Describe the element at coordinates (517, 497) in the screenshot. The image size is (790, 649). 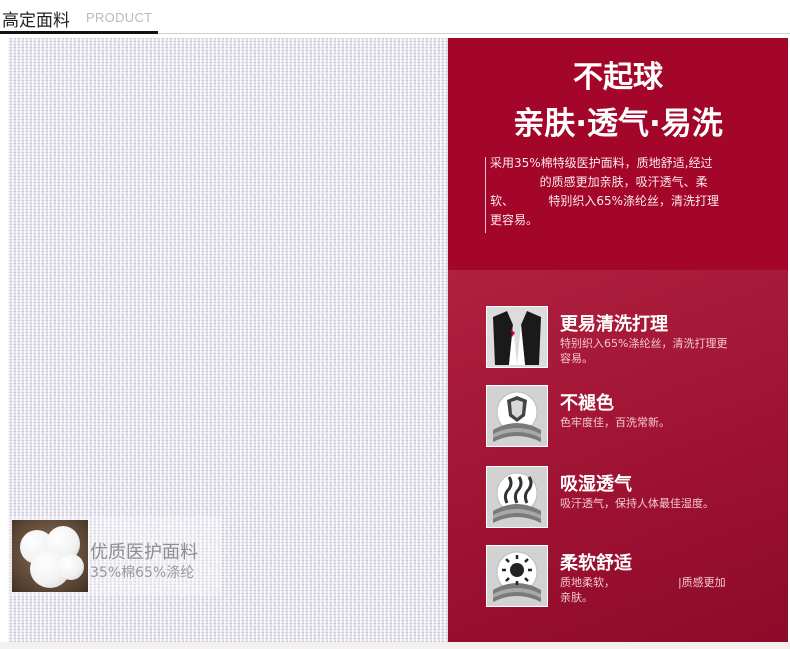
I see `breathable-fabric-icon` at that location.